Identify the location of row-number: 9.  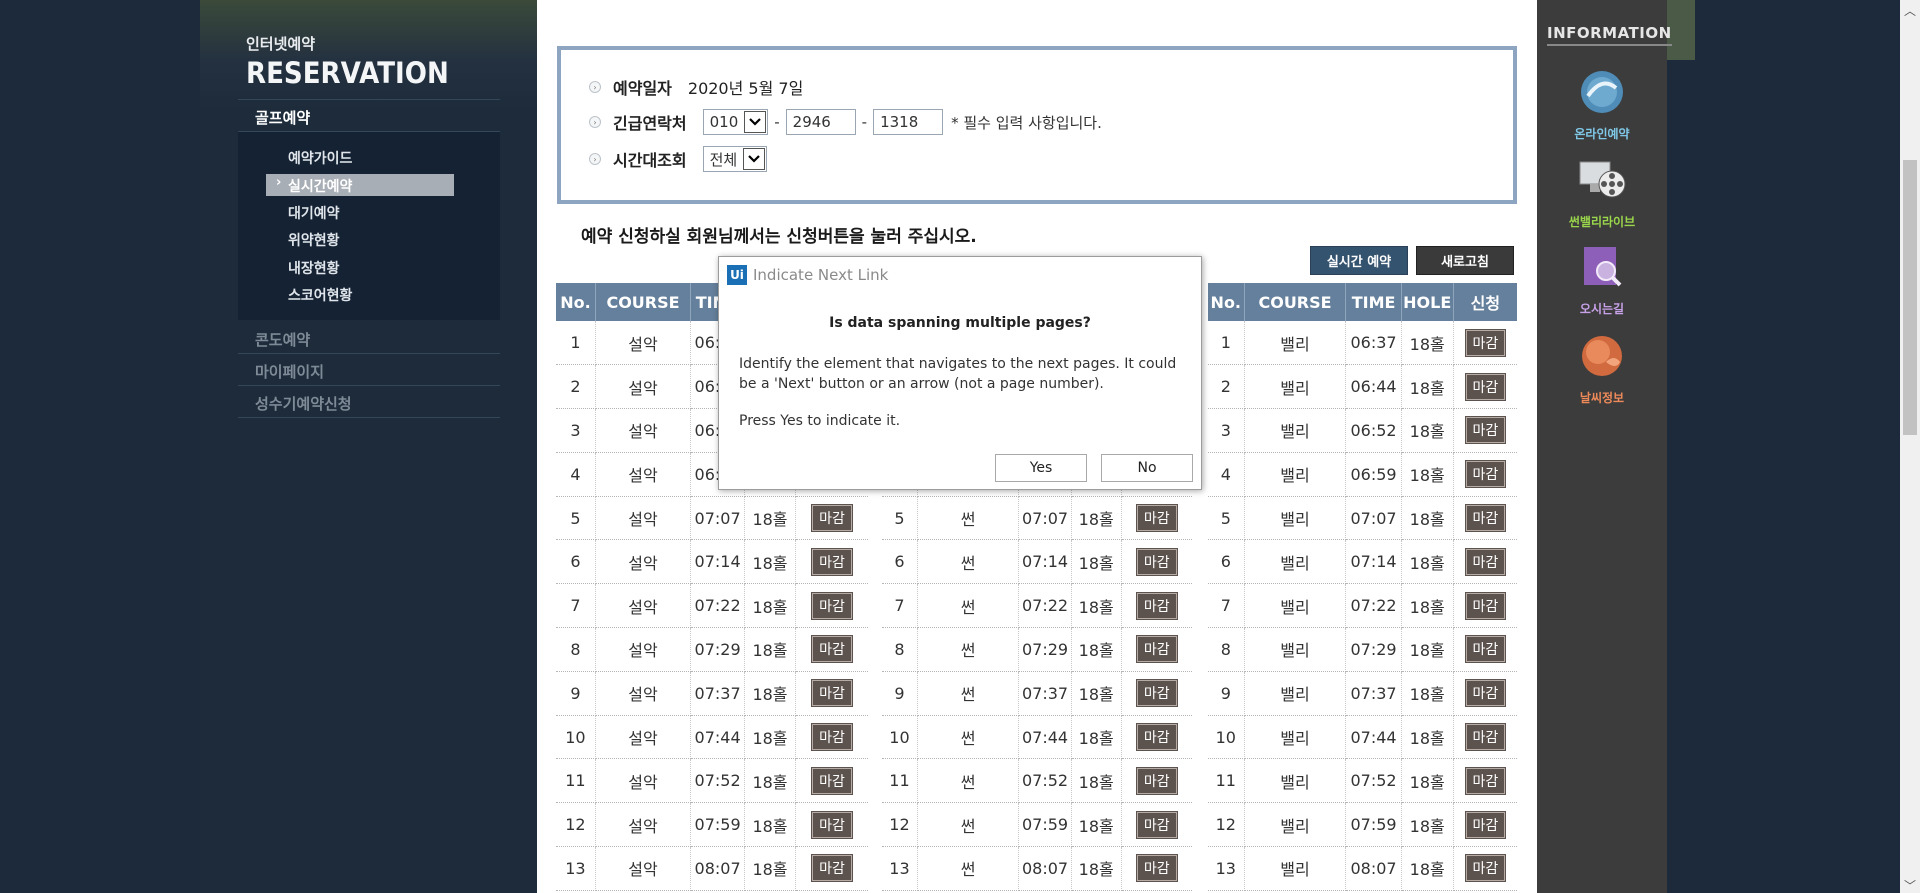
(576, 693).